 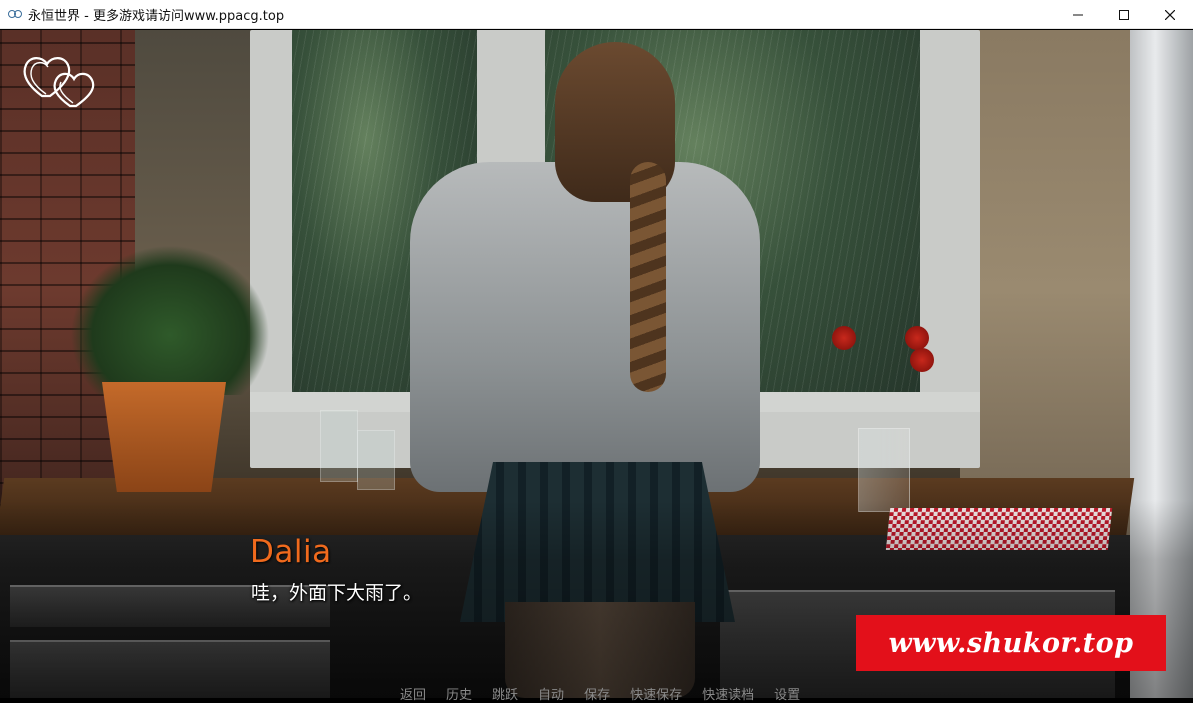 I want to click on settings-button: 设置, so click(x=787, y=693).